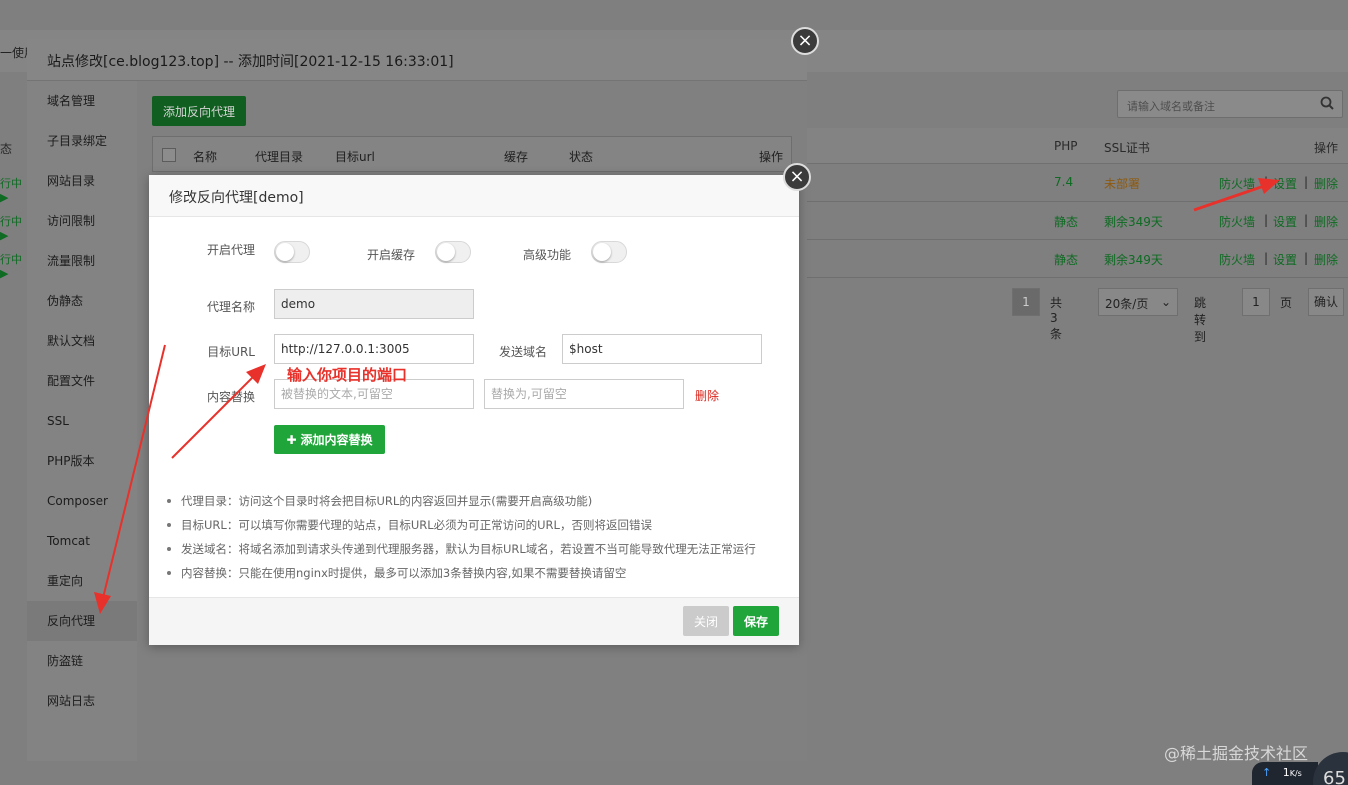 The height and width of the screenshot is (785, 1348). Describe the element at coordinates (1026, 302) in the screenshot. I see `page-current-button: 1` at that location.